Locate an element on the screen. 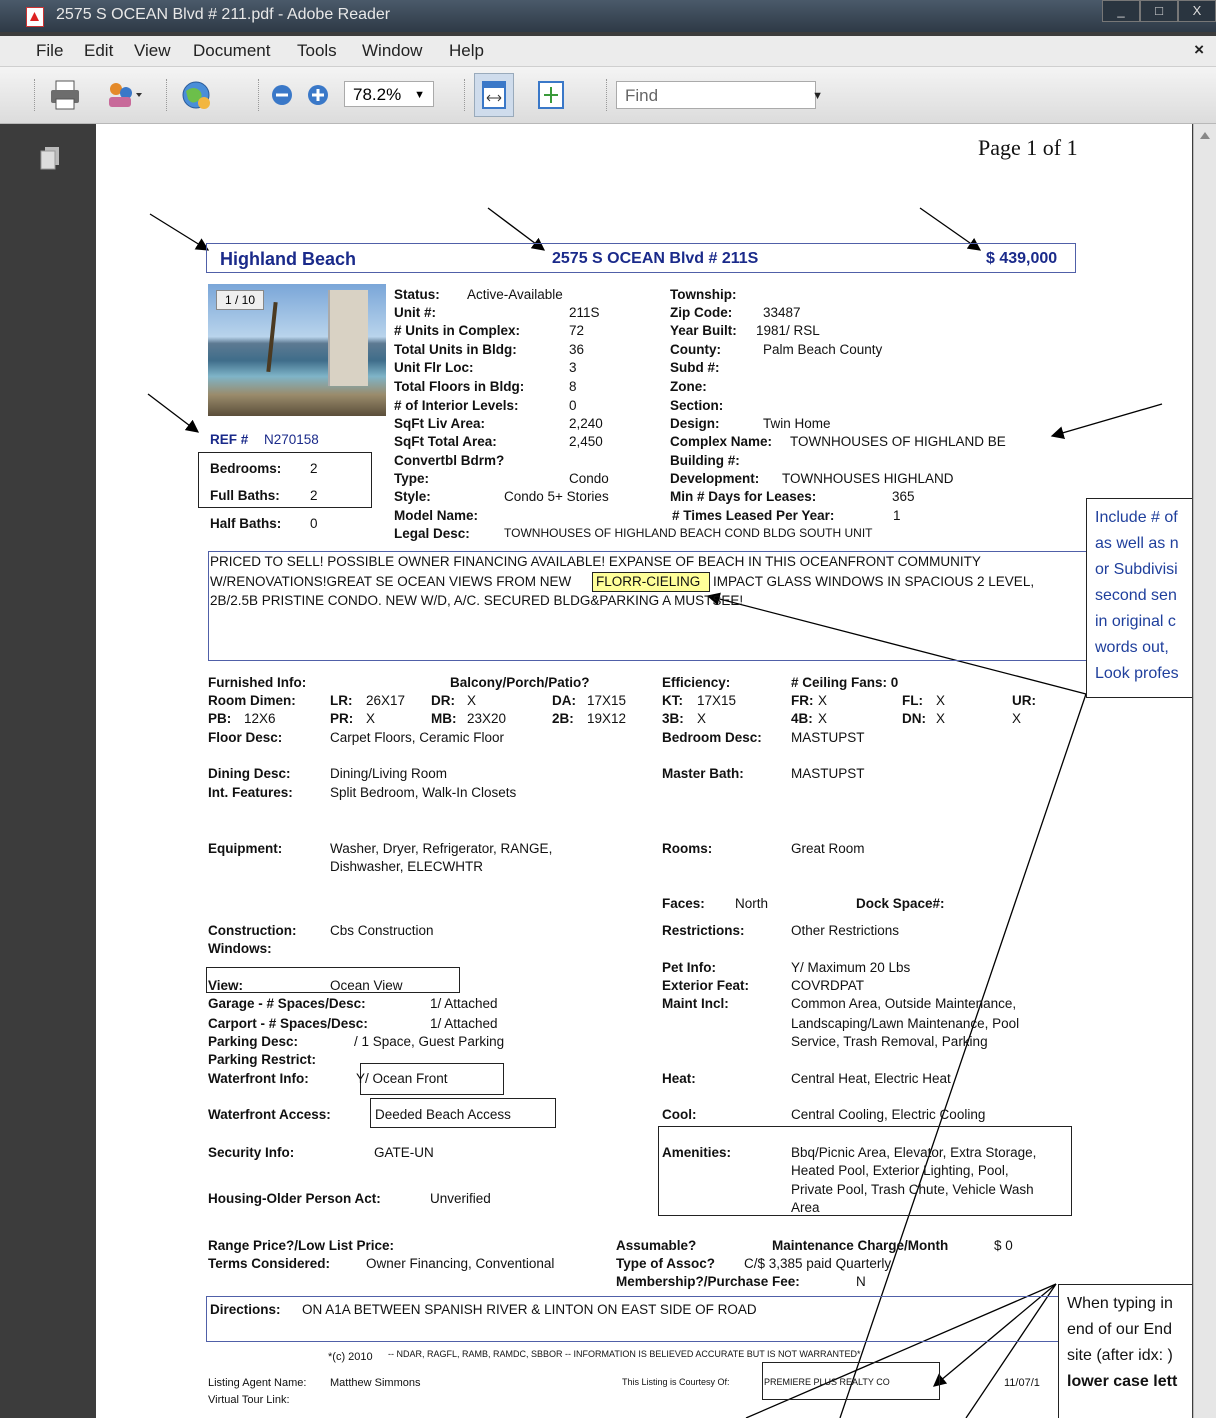 The height and width of the screenshot is (1418, 1216). lr-label: LR: is located at coordinates (341, 700).